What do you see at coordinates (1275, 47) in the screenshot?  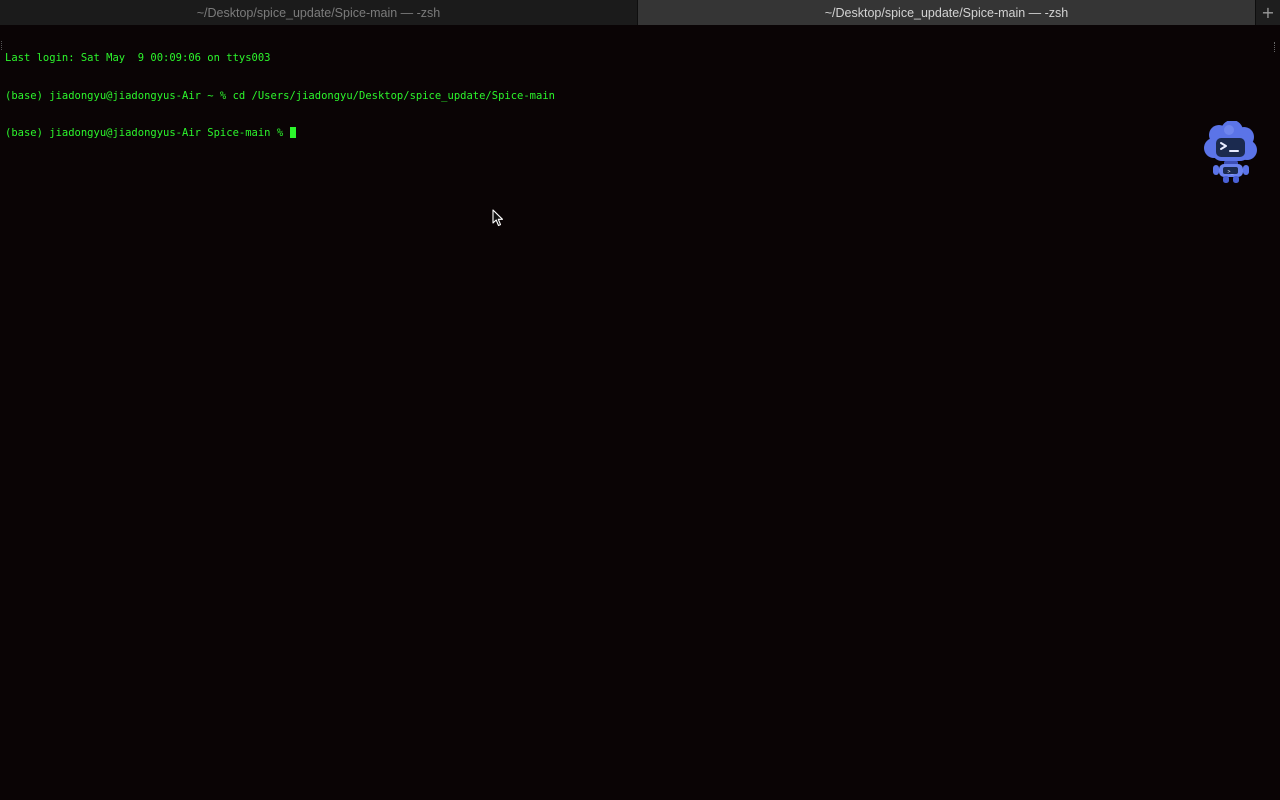 I see `scrollbar-indicator` at bounding box center [1275, 47].